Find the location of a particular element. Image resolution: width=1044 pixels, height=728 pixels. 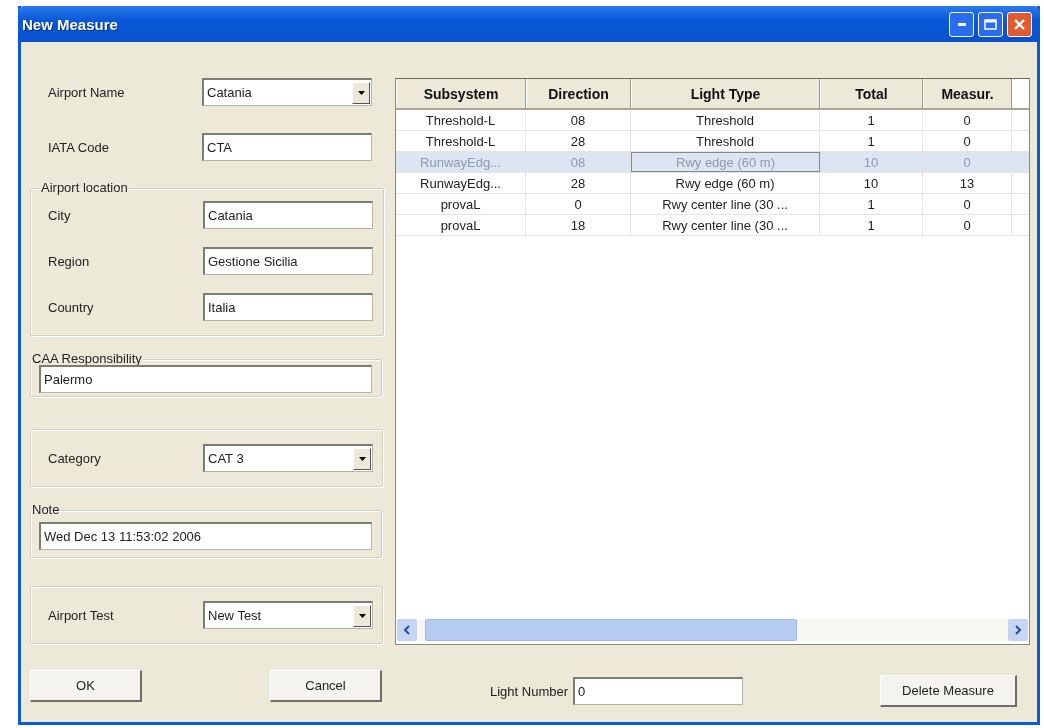

ok-button: OK is located at coordinates (86, 686).